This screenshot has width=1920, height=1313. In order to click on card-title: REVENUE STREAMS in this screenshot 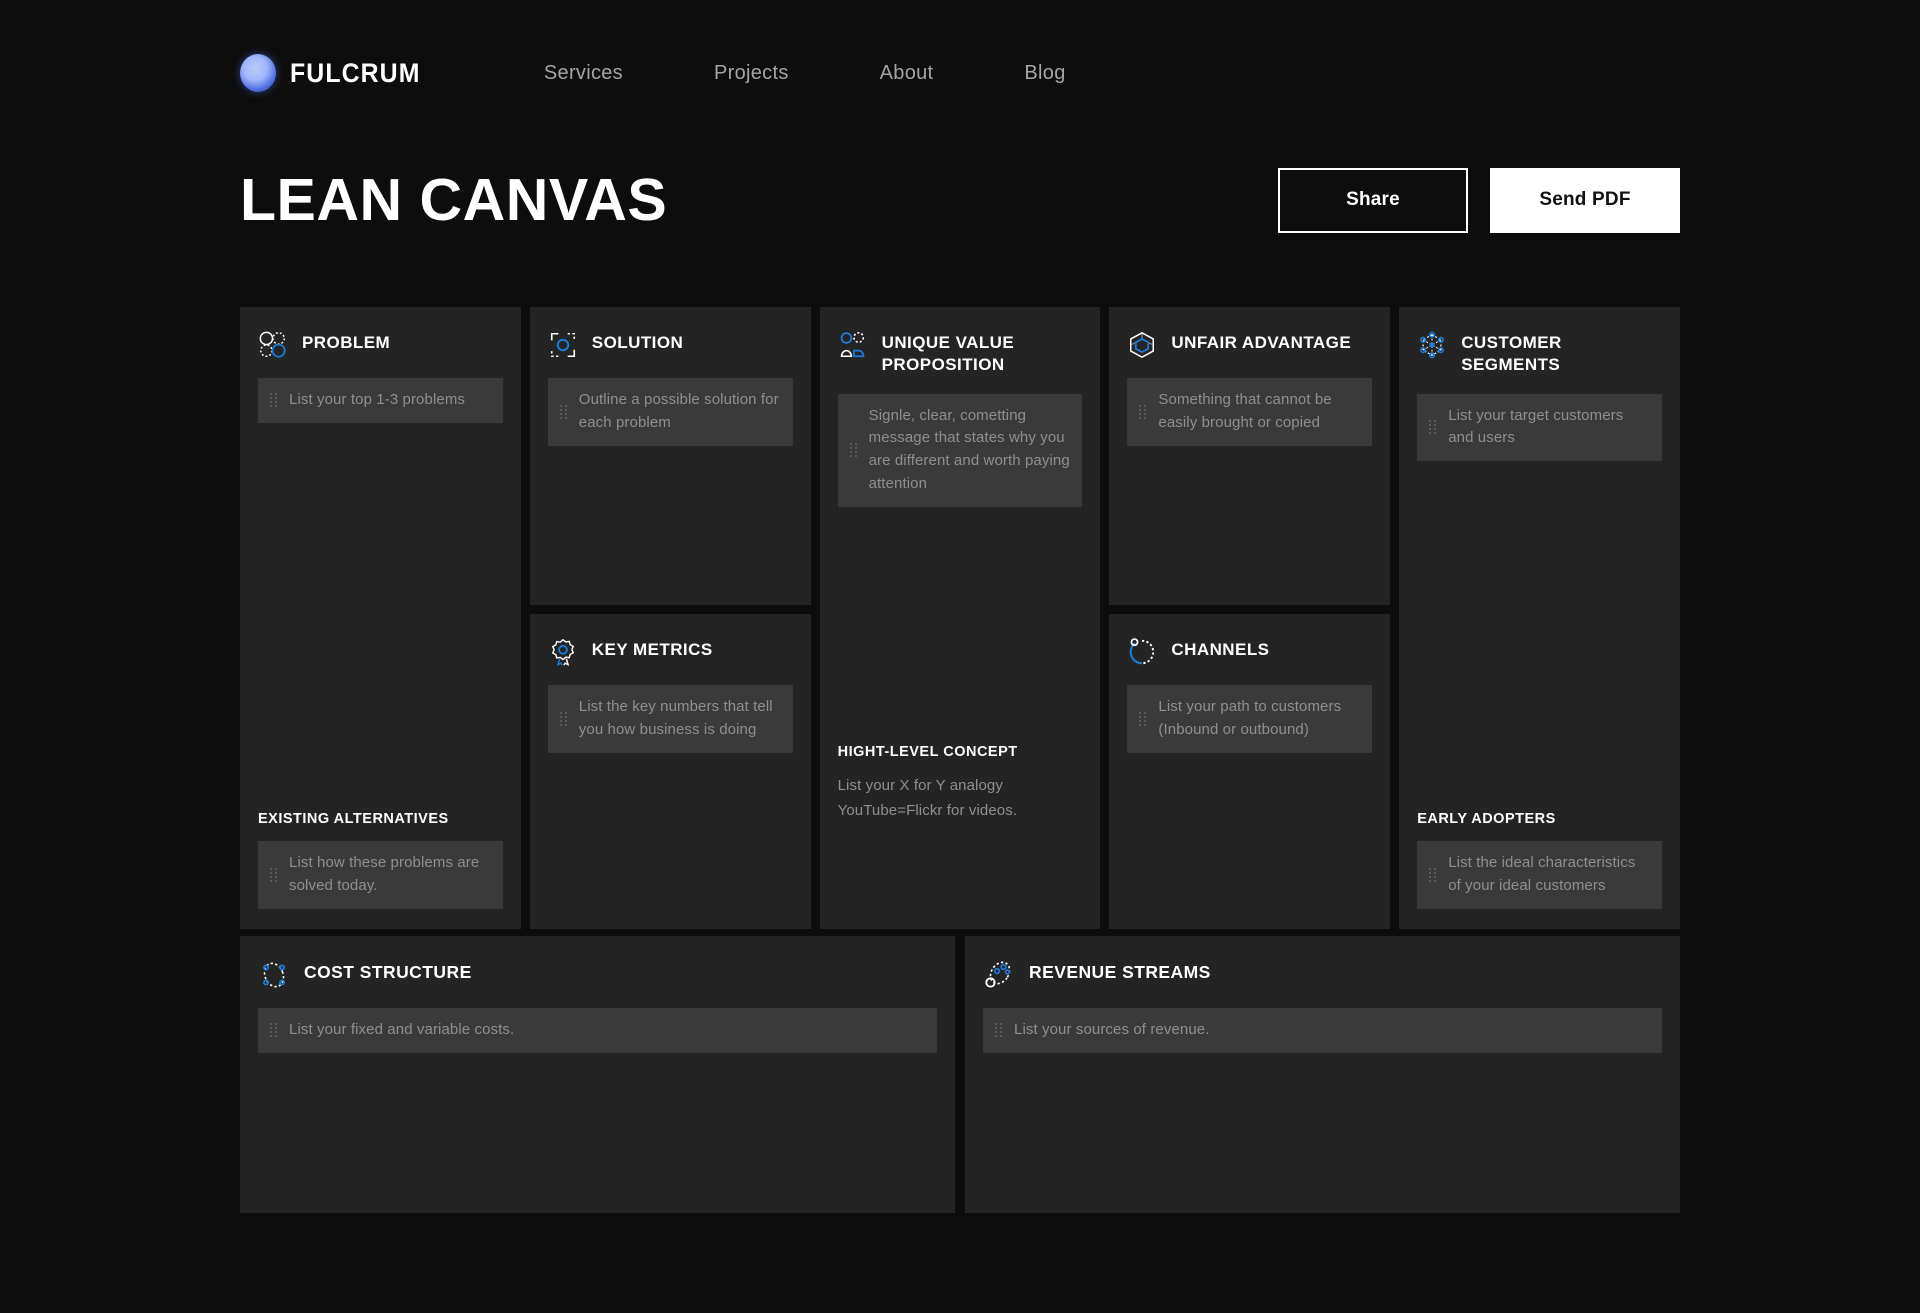, I will do `click(1120, 972)`.